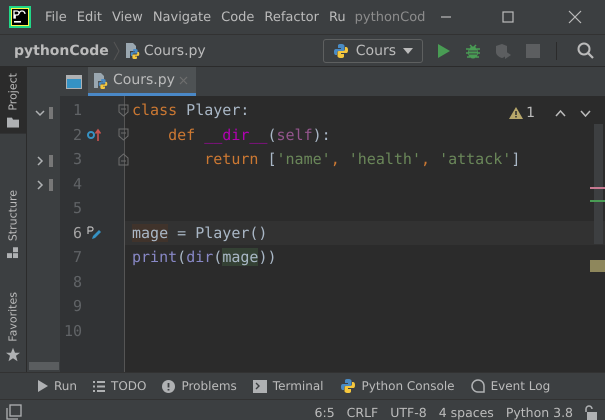 This screenshot has width=605, height=420. What do you see at coordinates (14, 412) in the screenshot?
I see `panels-icon` at bounding box center [14, 412].